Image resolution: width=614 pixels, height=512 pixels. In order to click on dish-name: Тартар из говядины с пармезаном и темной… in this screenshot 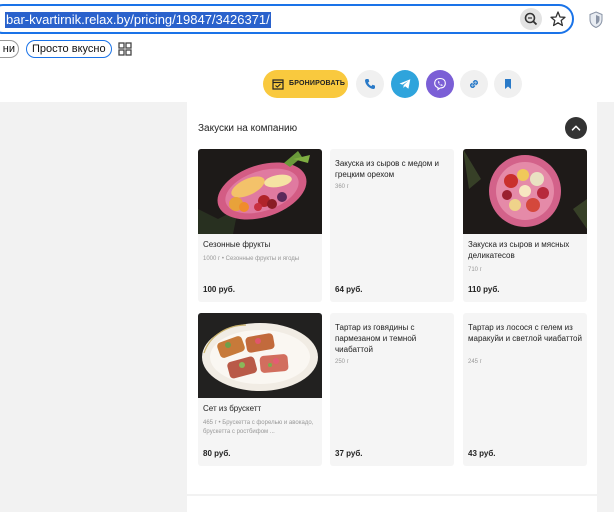, I will do `click(376, 338)`.